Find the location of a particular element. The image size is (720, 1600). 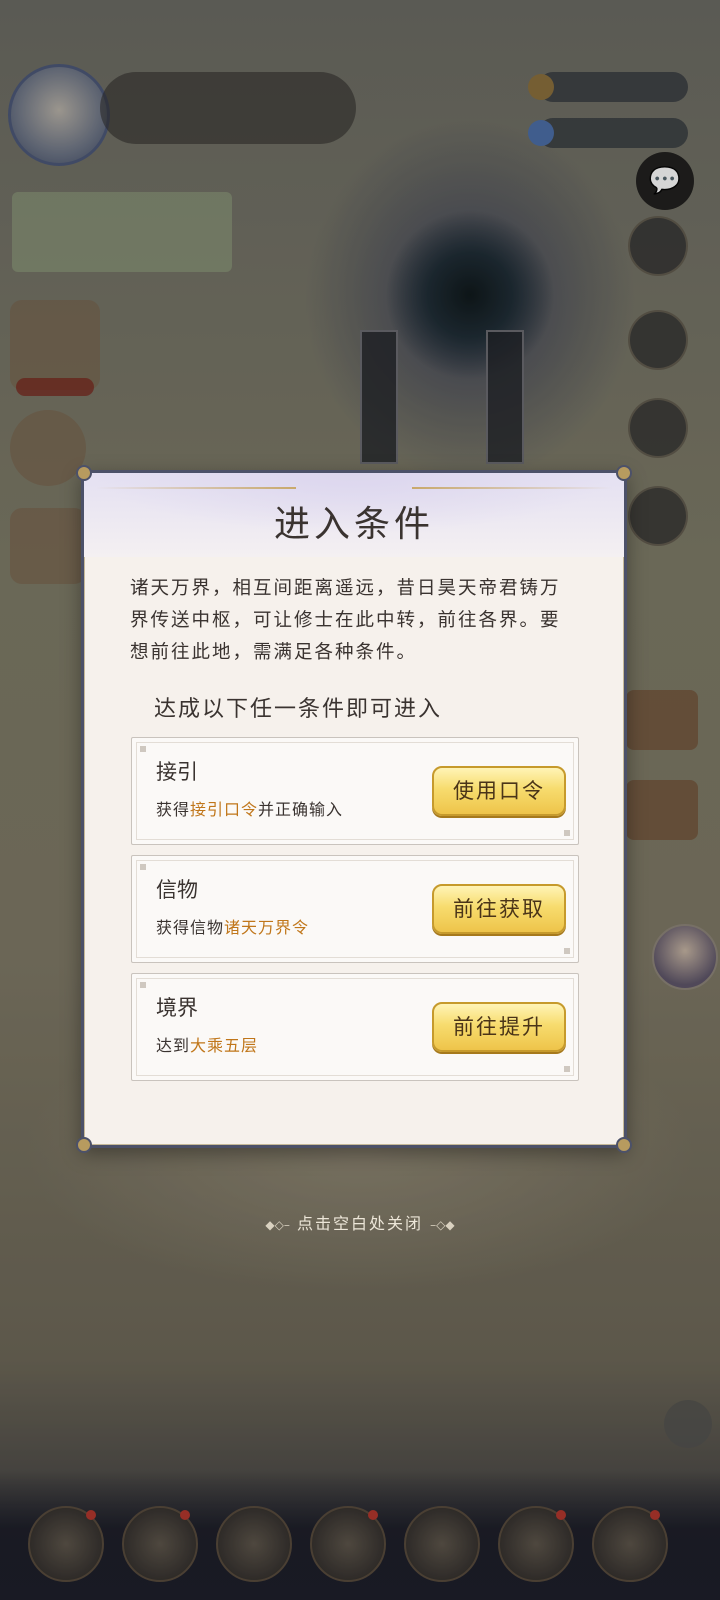

condition-desc-suffix: 并正确输入 is located at coordinates (301, 809).